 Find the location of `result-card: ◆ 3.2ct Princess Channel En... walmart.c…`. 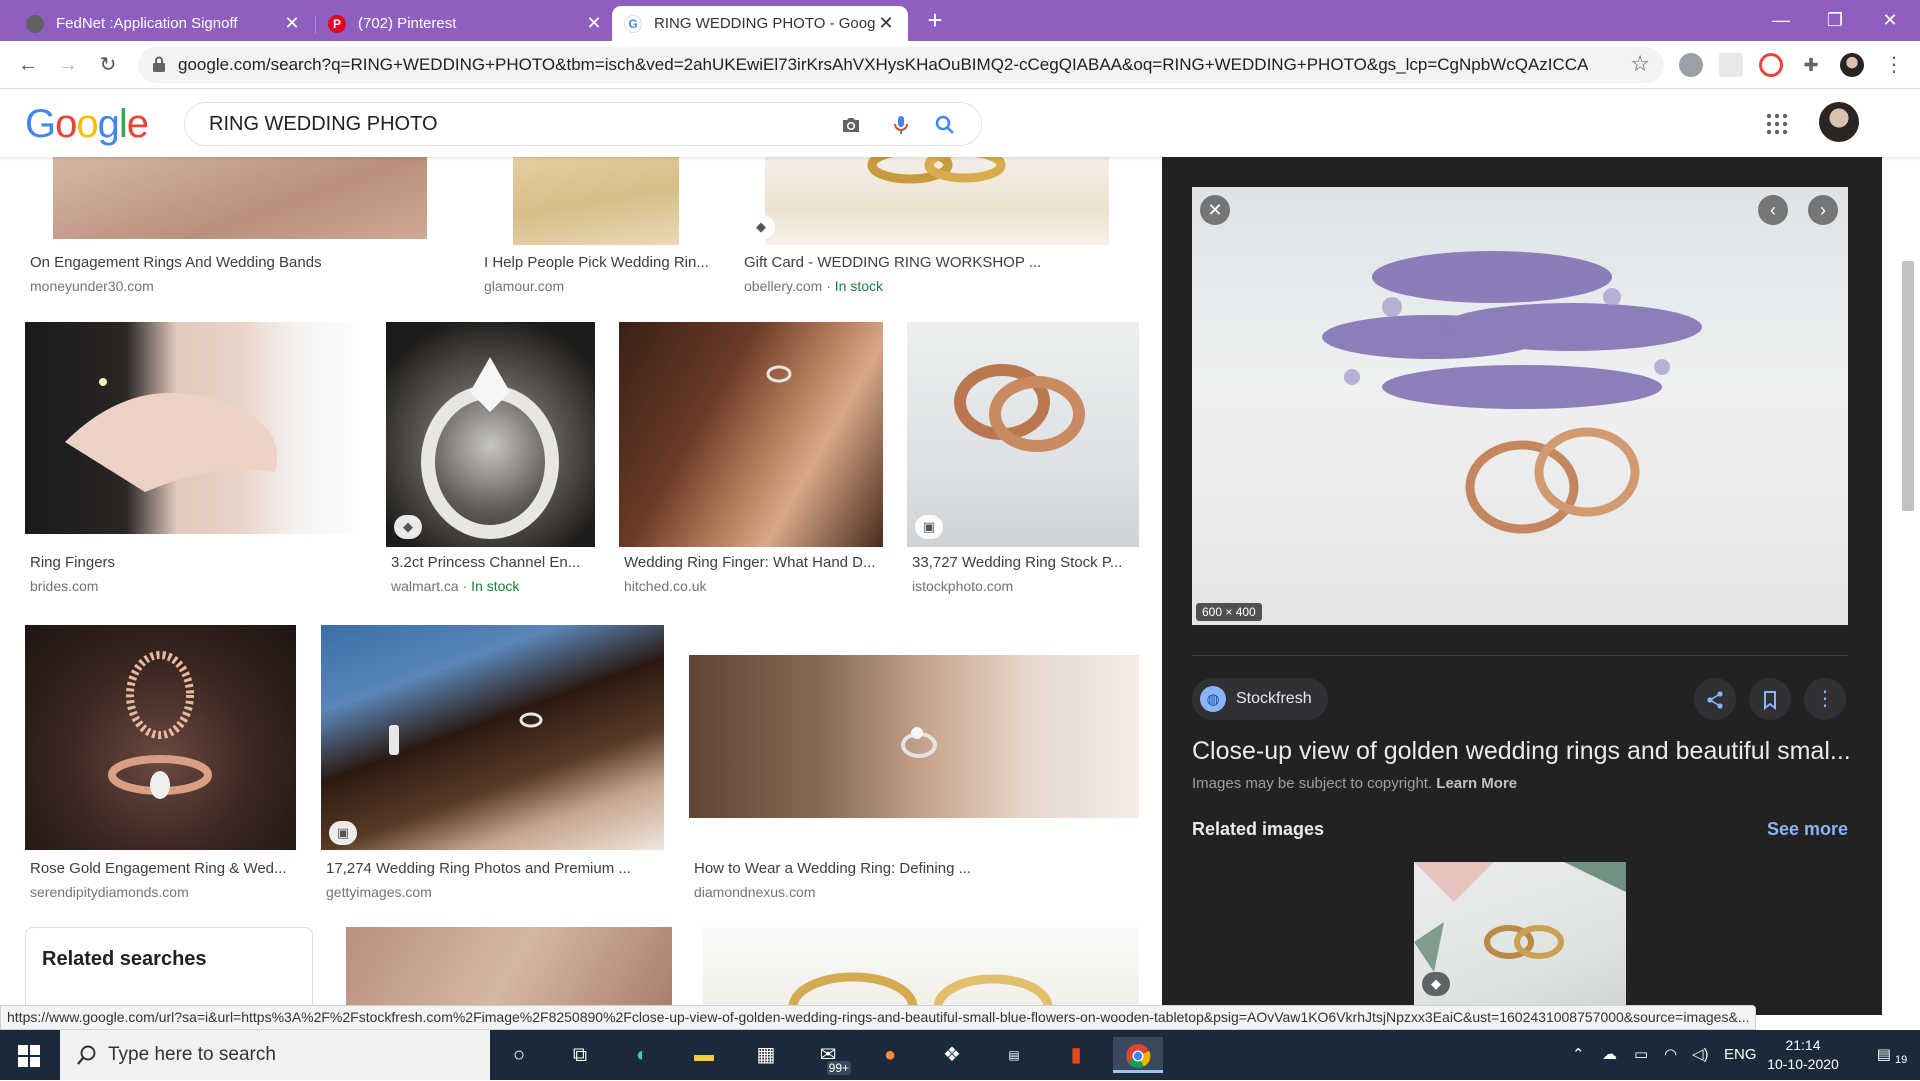

result-card: ◆ 3.2ct Princess Channel En... walmart.c… is located at coordinates (490, 462).